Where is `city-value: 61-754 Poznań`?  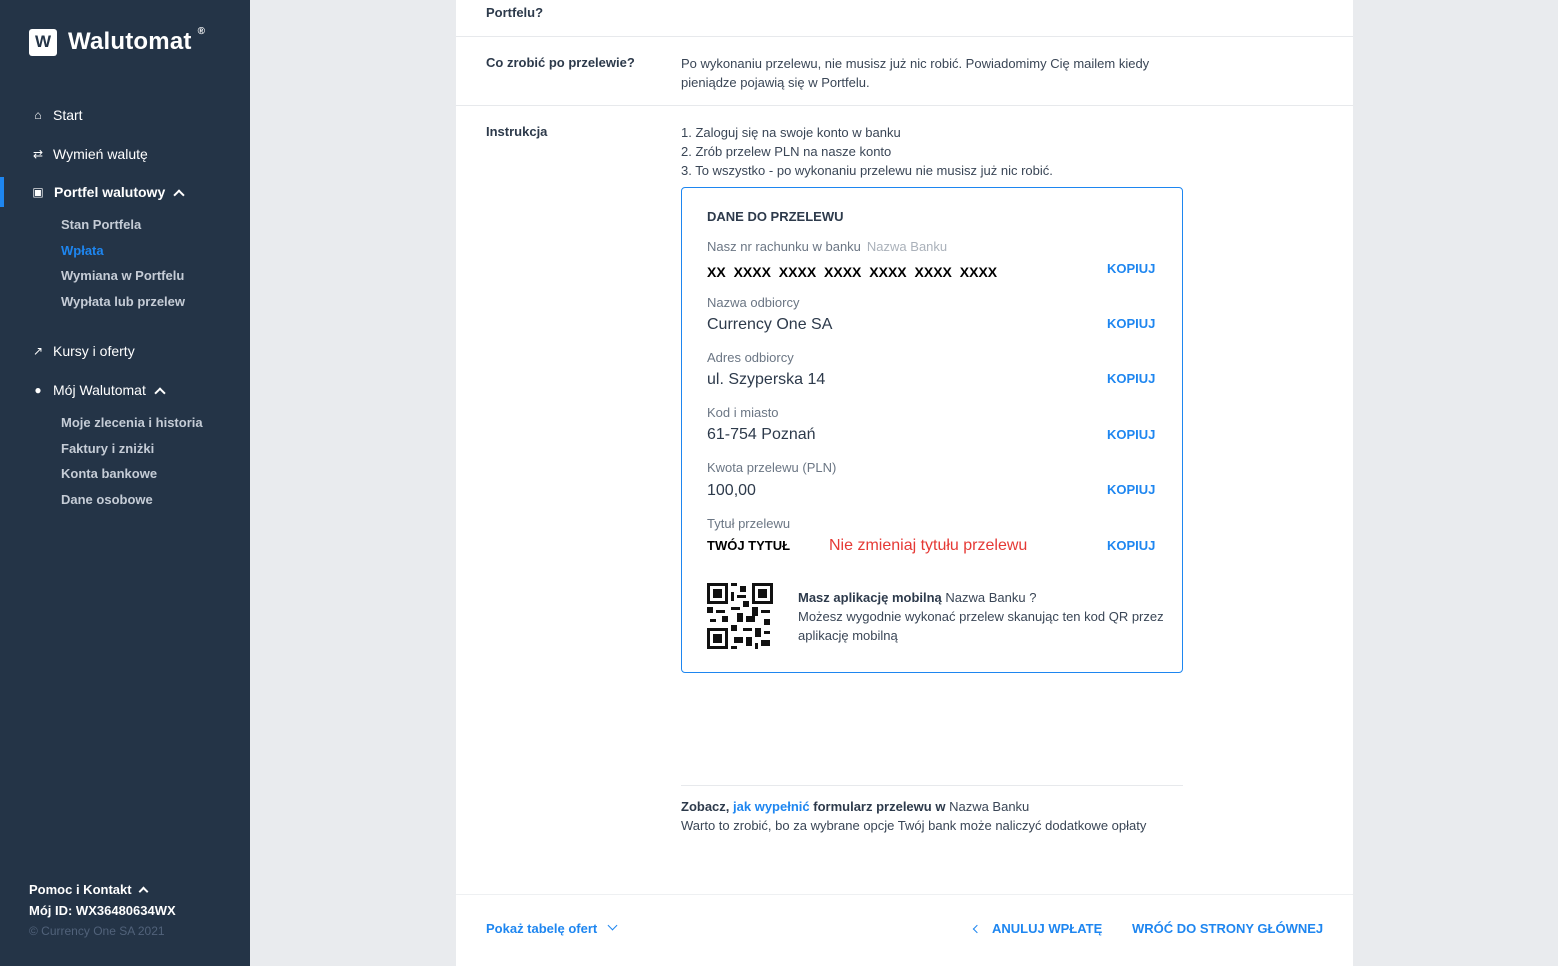
city-value: 61-754 Poznań is located at coordinates (761, 434).